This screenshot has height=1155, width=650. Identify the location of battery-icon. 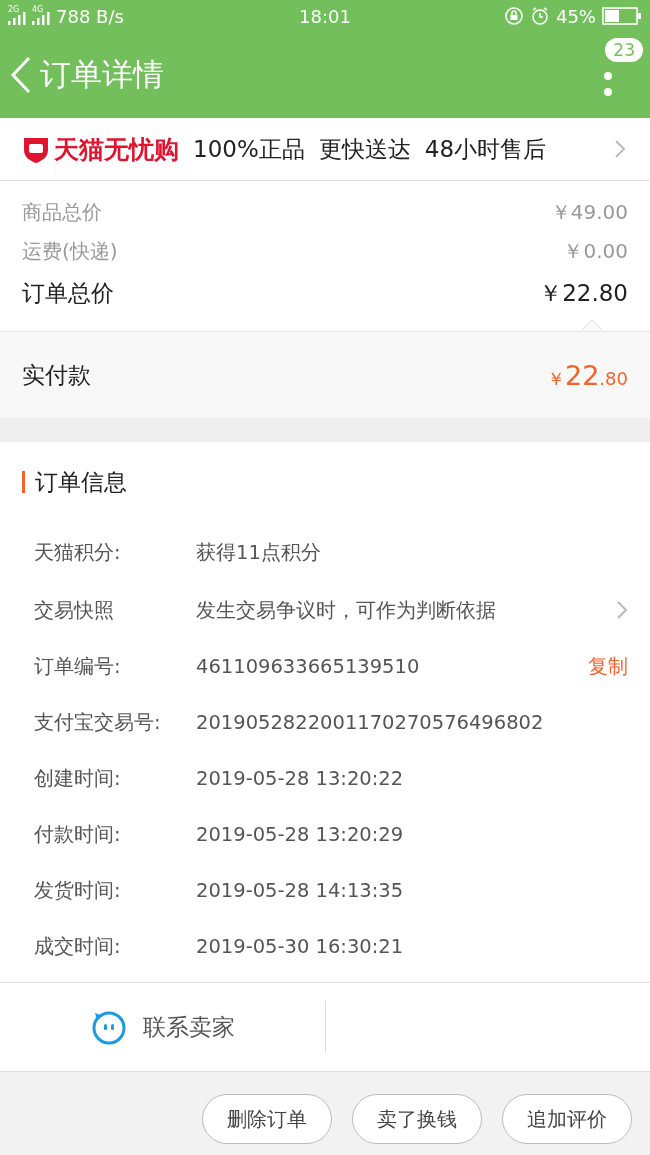
(622, 16).